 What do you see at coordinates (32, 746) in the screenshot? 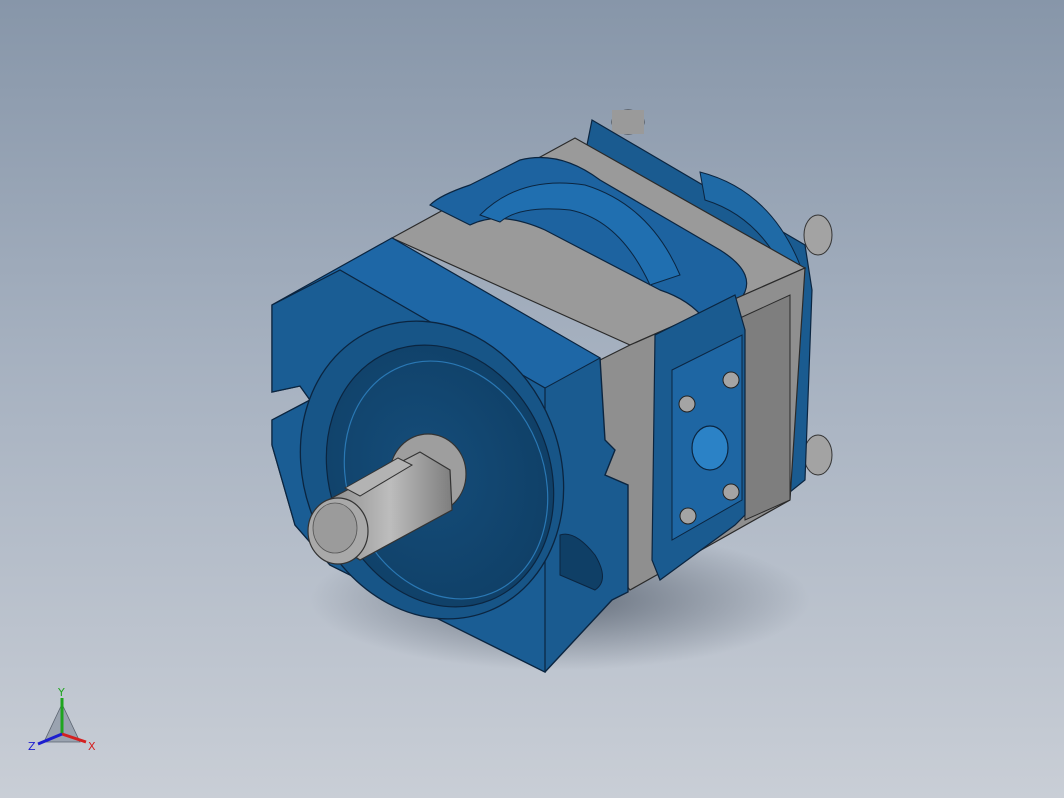
I see `z-axis-label: Z` at bounding box center [32, 746].